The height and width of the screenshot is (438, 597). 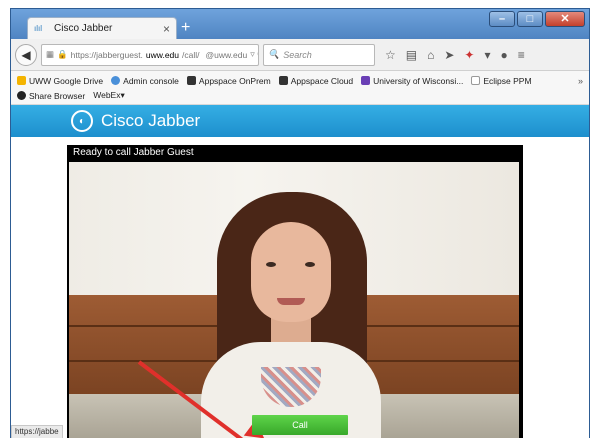 I want to click on bookmark-webex: WebEx▾, so click(x=109, y=95).